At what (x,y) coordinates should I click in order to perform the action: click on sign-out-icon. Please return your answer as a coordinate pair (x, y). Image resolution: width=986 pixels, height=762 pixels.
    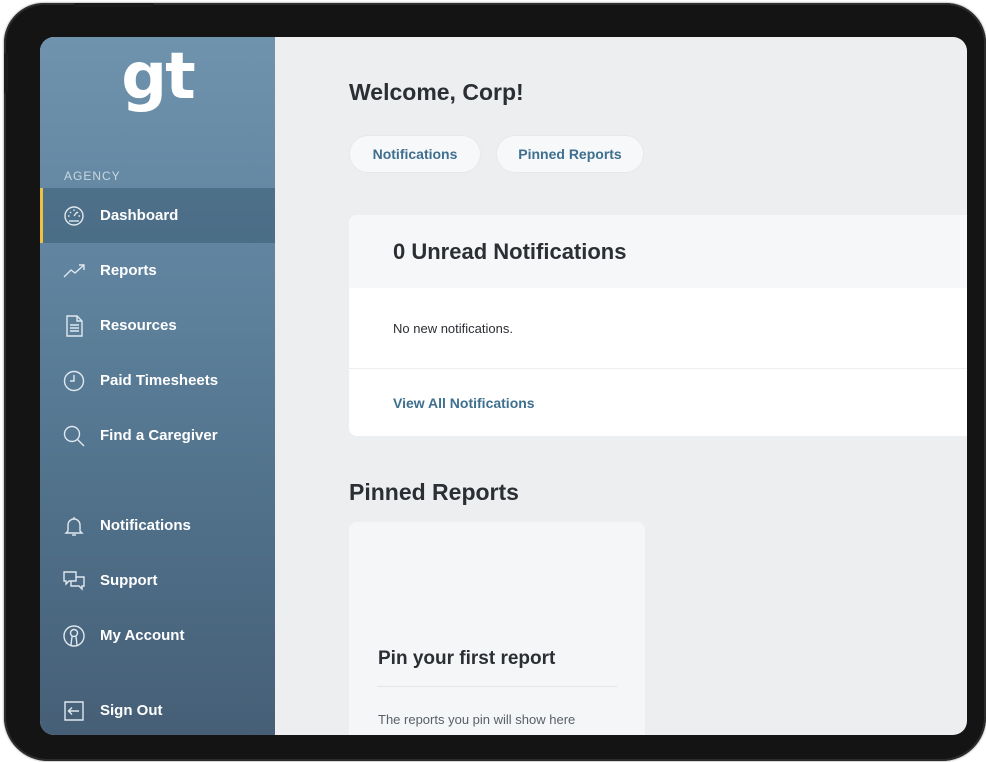
    Looking at the image, I should click on (74, 711).